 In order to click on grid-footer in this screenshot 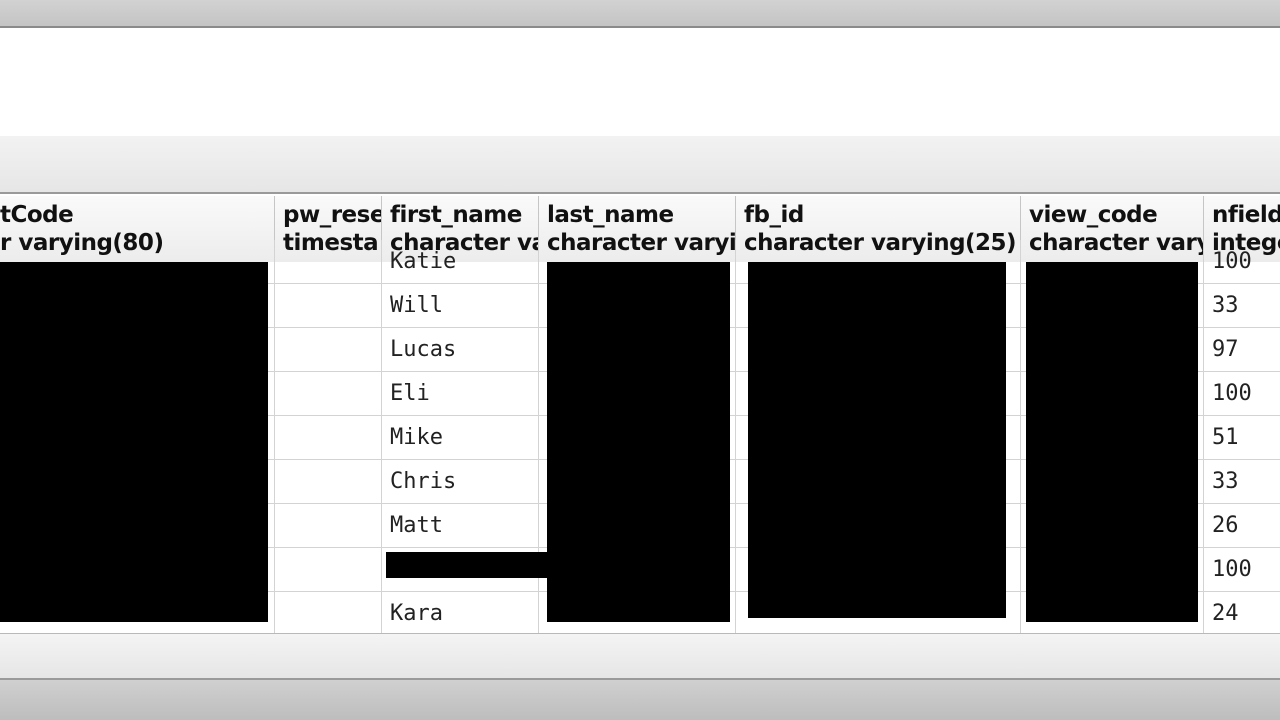, I will do `click(640, 655)`.